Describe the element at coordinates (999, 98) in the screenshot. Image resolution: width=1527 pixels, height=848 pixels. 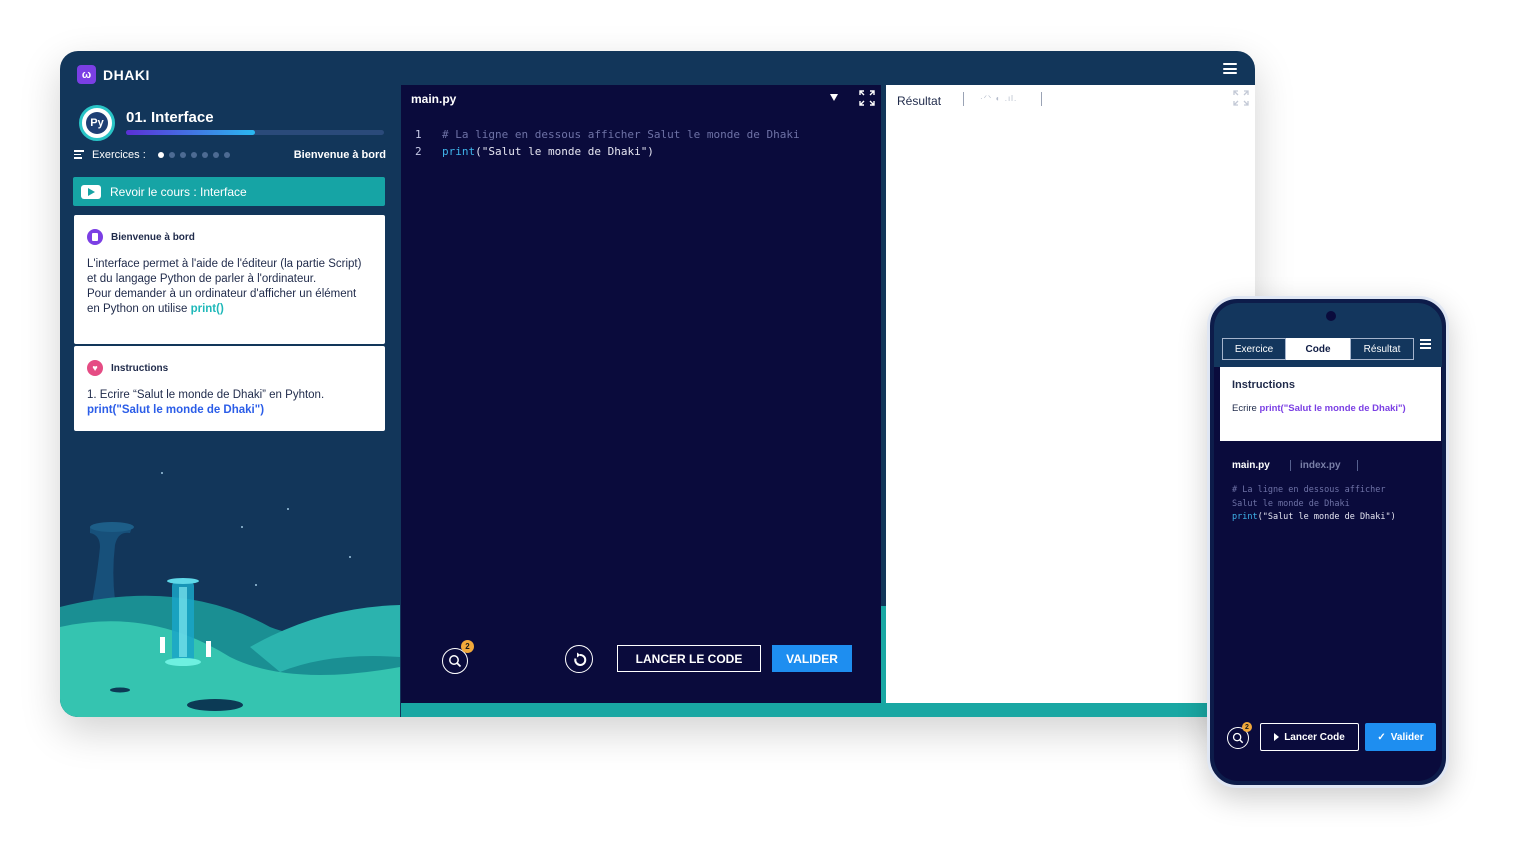
I see `faded-tab-label: ·ᐟᐠ ◐ .ıl.` at that location.